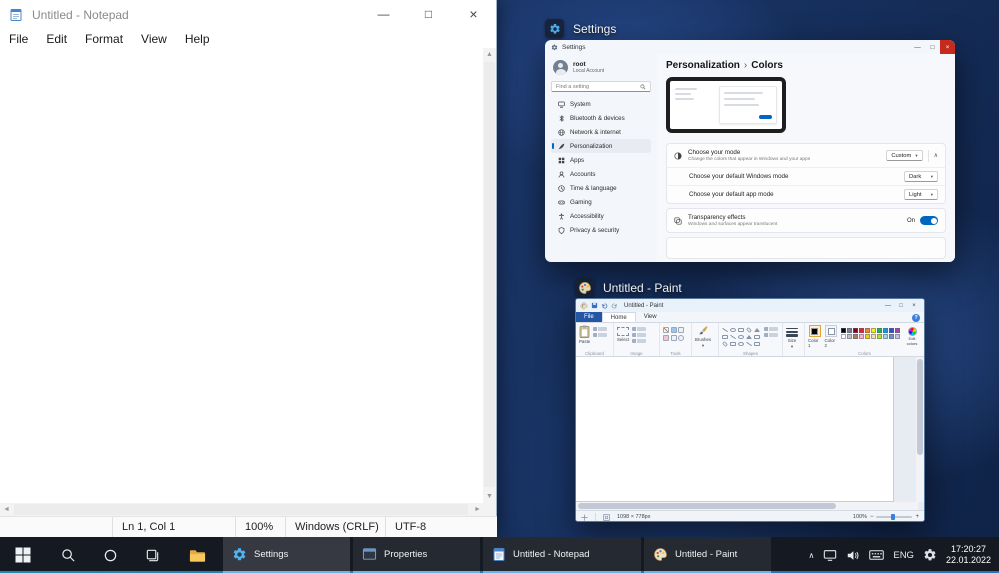  What do you see at coordinates (877, 555) in the screenshot?
I see `touch-keyboard-icon` at bounding box center [877, 555].